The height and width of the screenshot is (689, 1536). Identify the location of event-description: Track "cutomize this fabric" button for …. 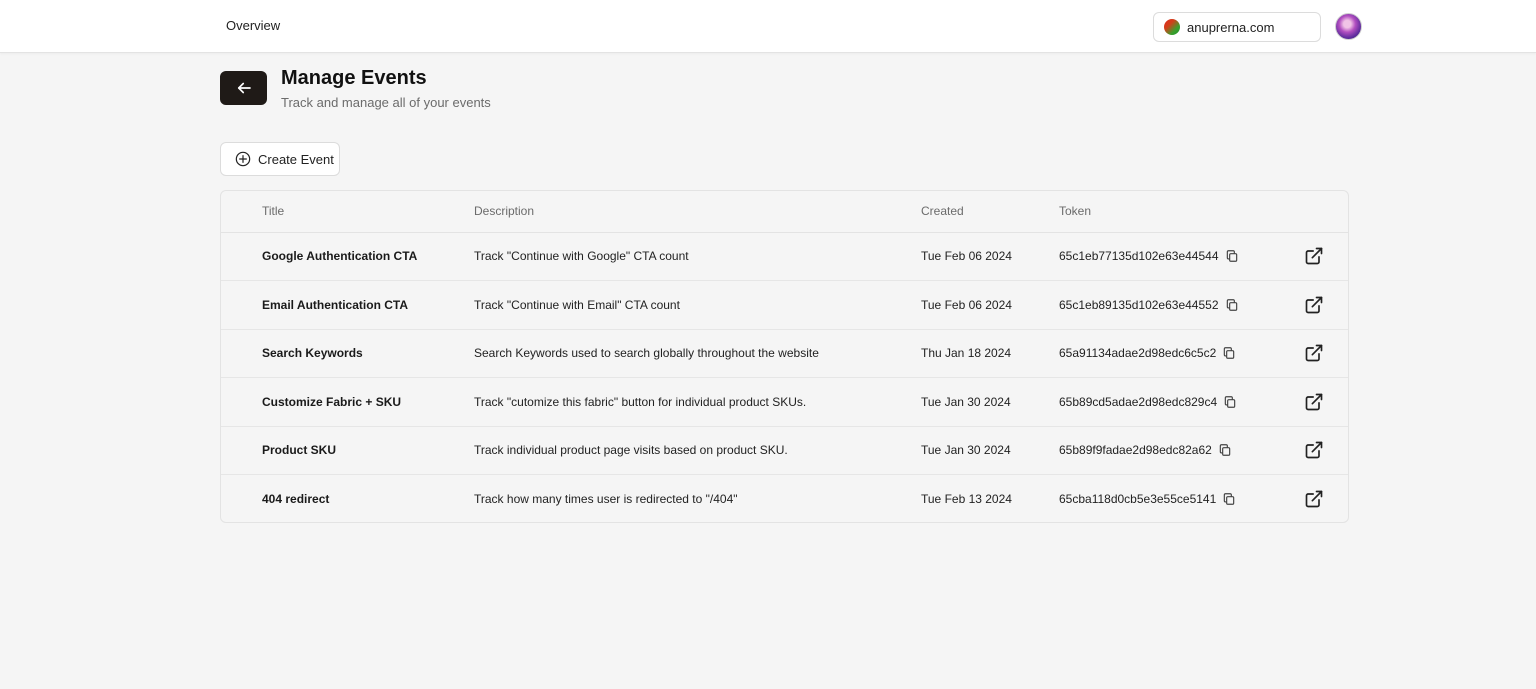
(640, 401).